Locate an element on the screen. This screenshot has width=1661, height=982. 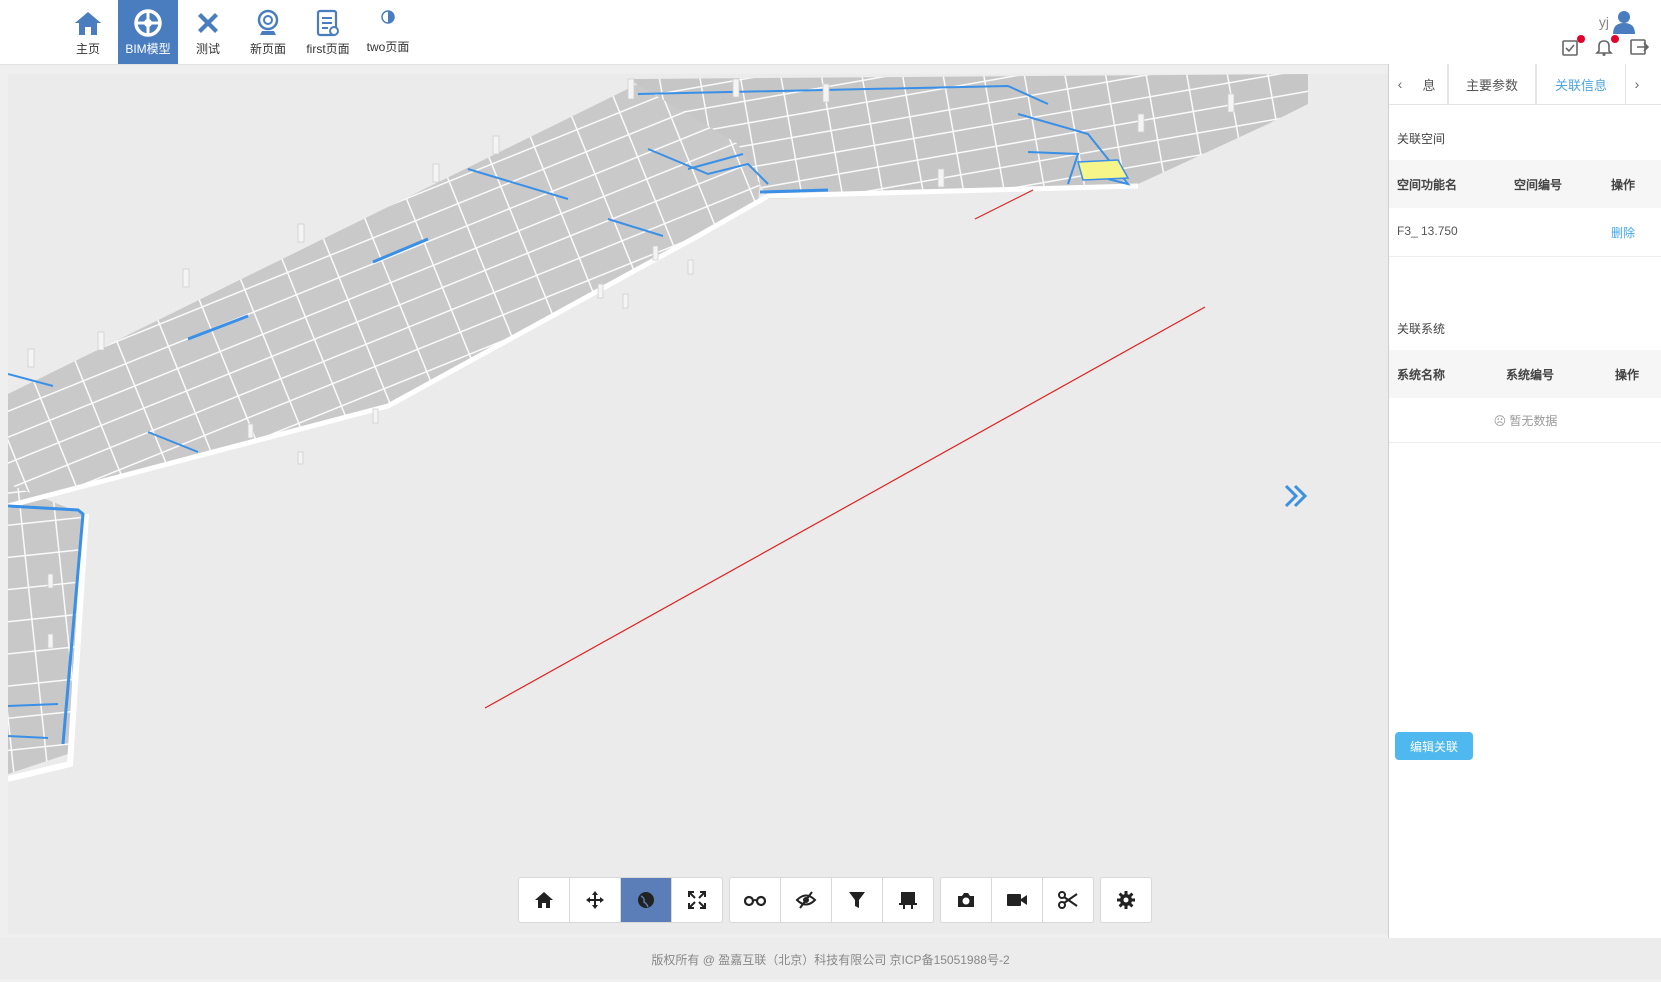
nav-label-new-page: 新页面 is located at coordinates (267, 48).